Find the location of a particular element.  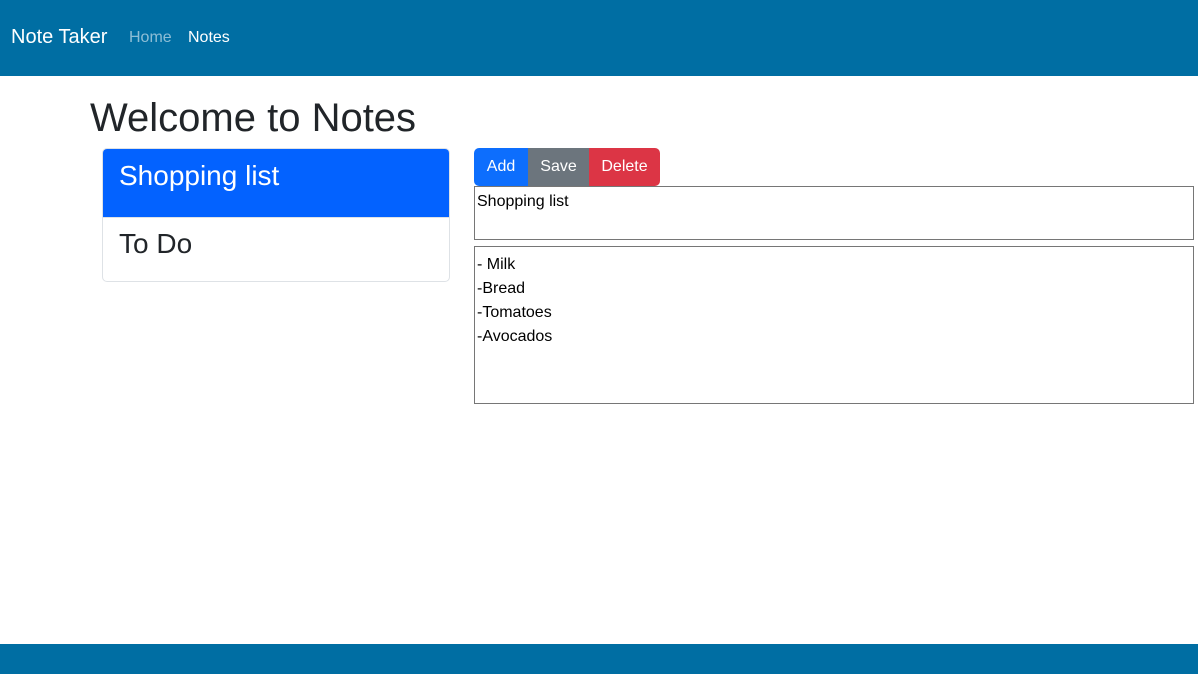

brand-link: Note Taker is located at coordinates (59, 37).